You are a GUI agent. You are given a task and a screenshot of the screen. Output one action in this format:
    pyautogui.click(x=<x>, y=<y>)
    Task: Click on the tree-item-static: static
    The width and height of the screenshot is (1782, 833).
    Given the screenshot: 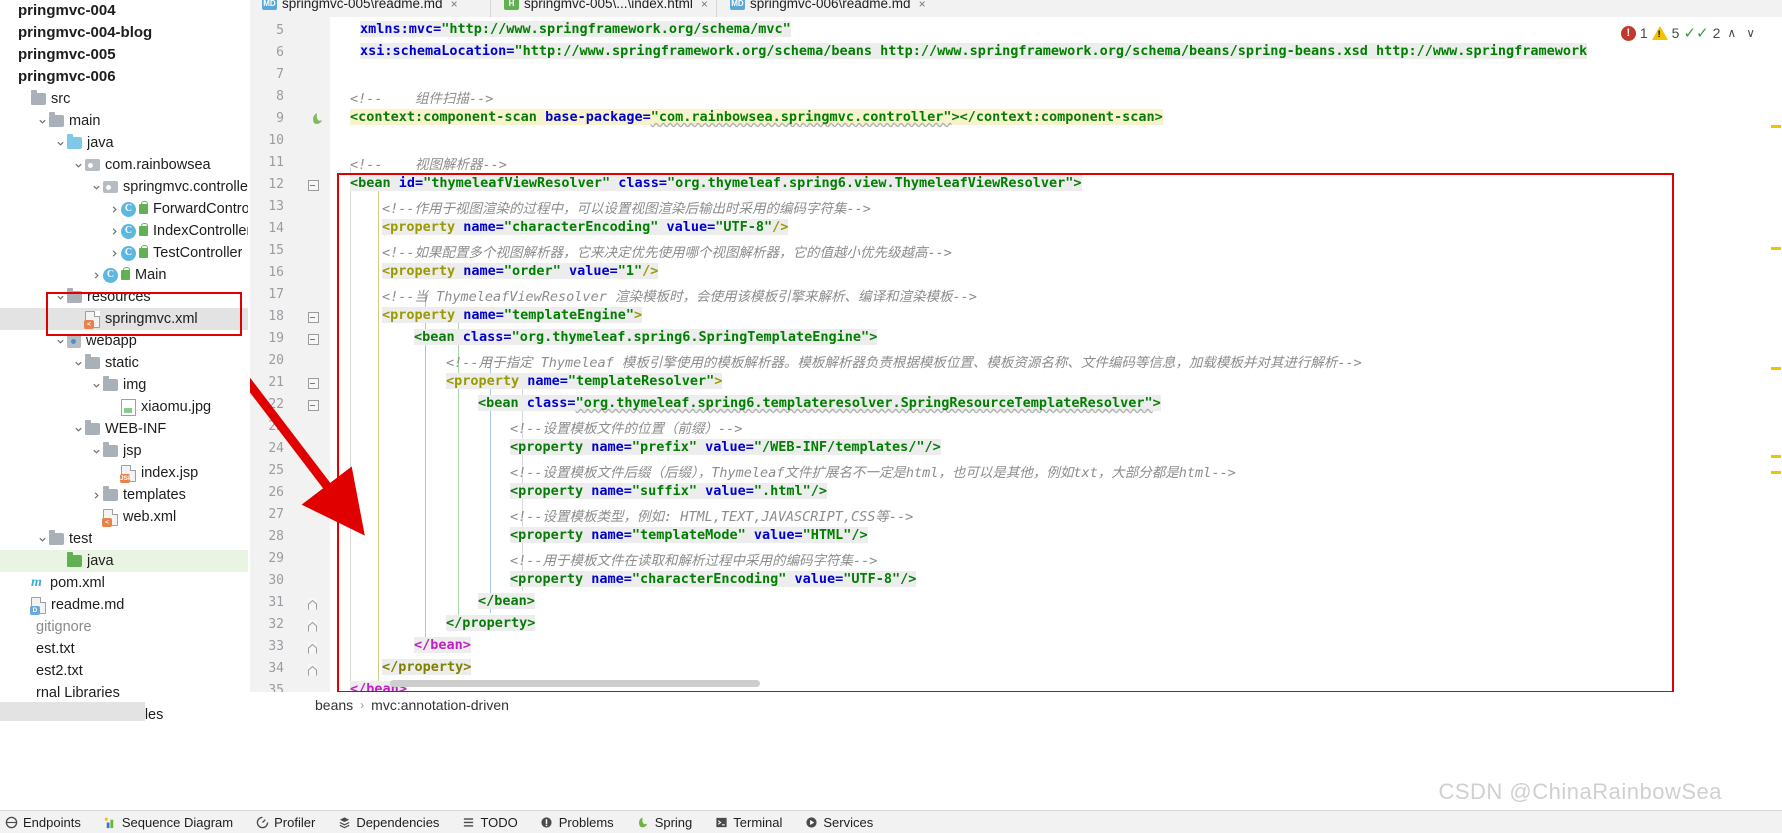 What is the action you would take?
    pyautogui.click(x=124, y=363)
    